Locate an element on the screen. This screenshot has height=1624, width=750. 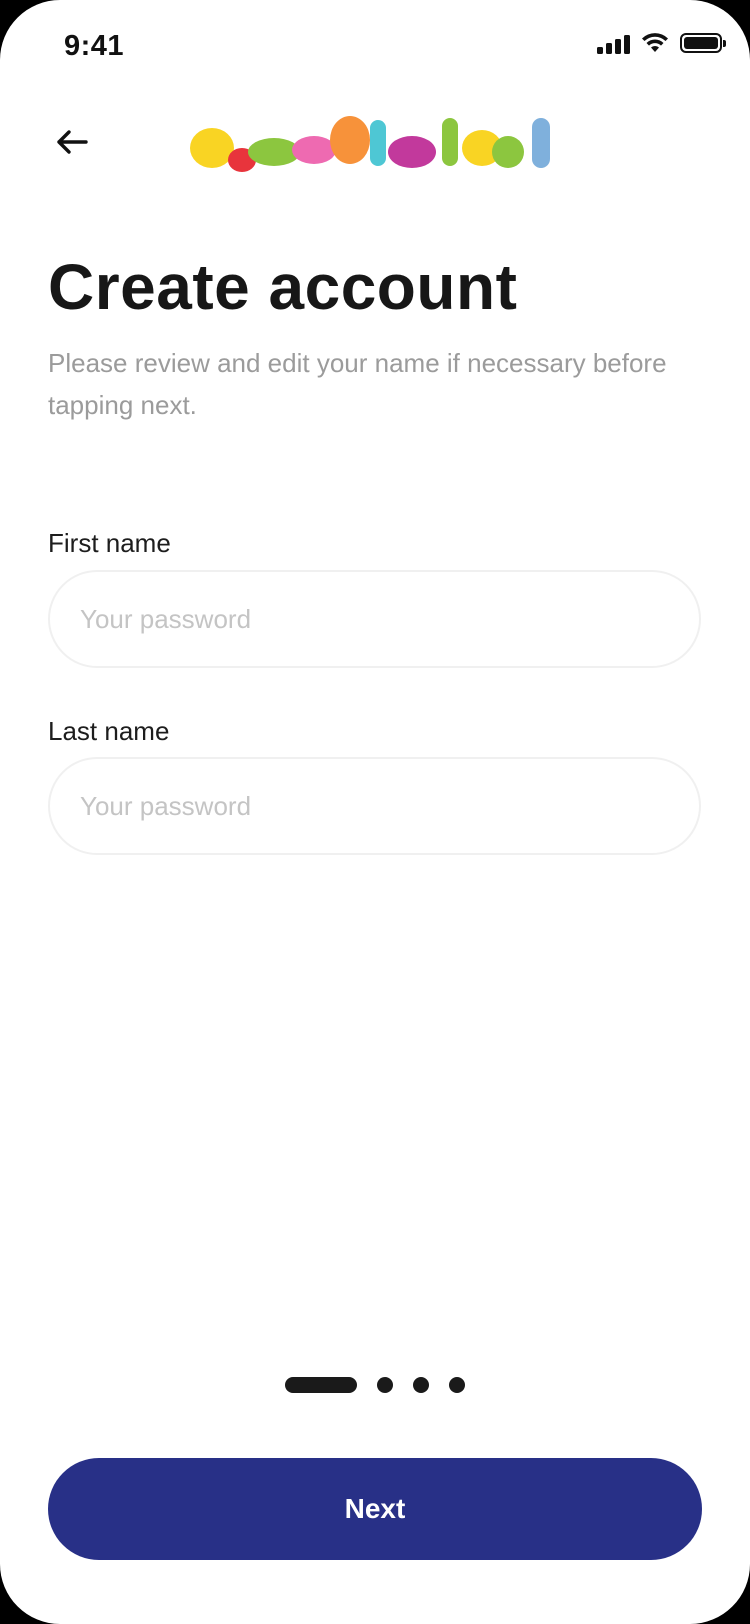
app-logo is located at coordinates (370, 144).